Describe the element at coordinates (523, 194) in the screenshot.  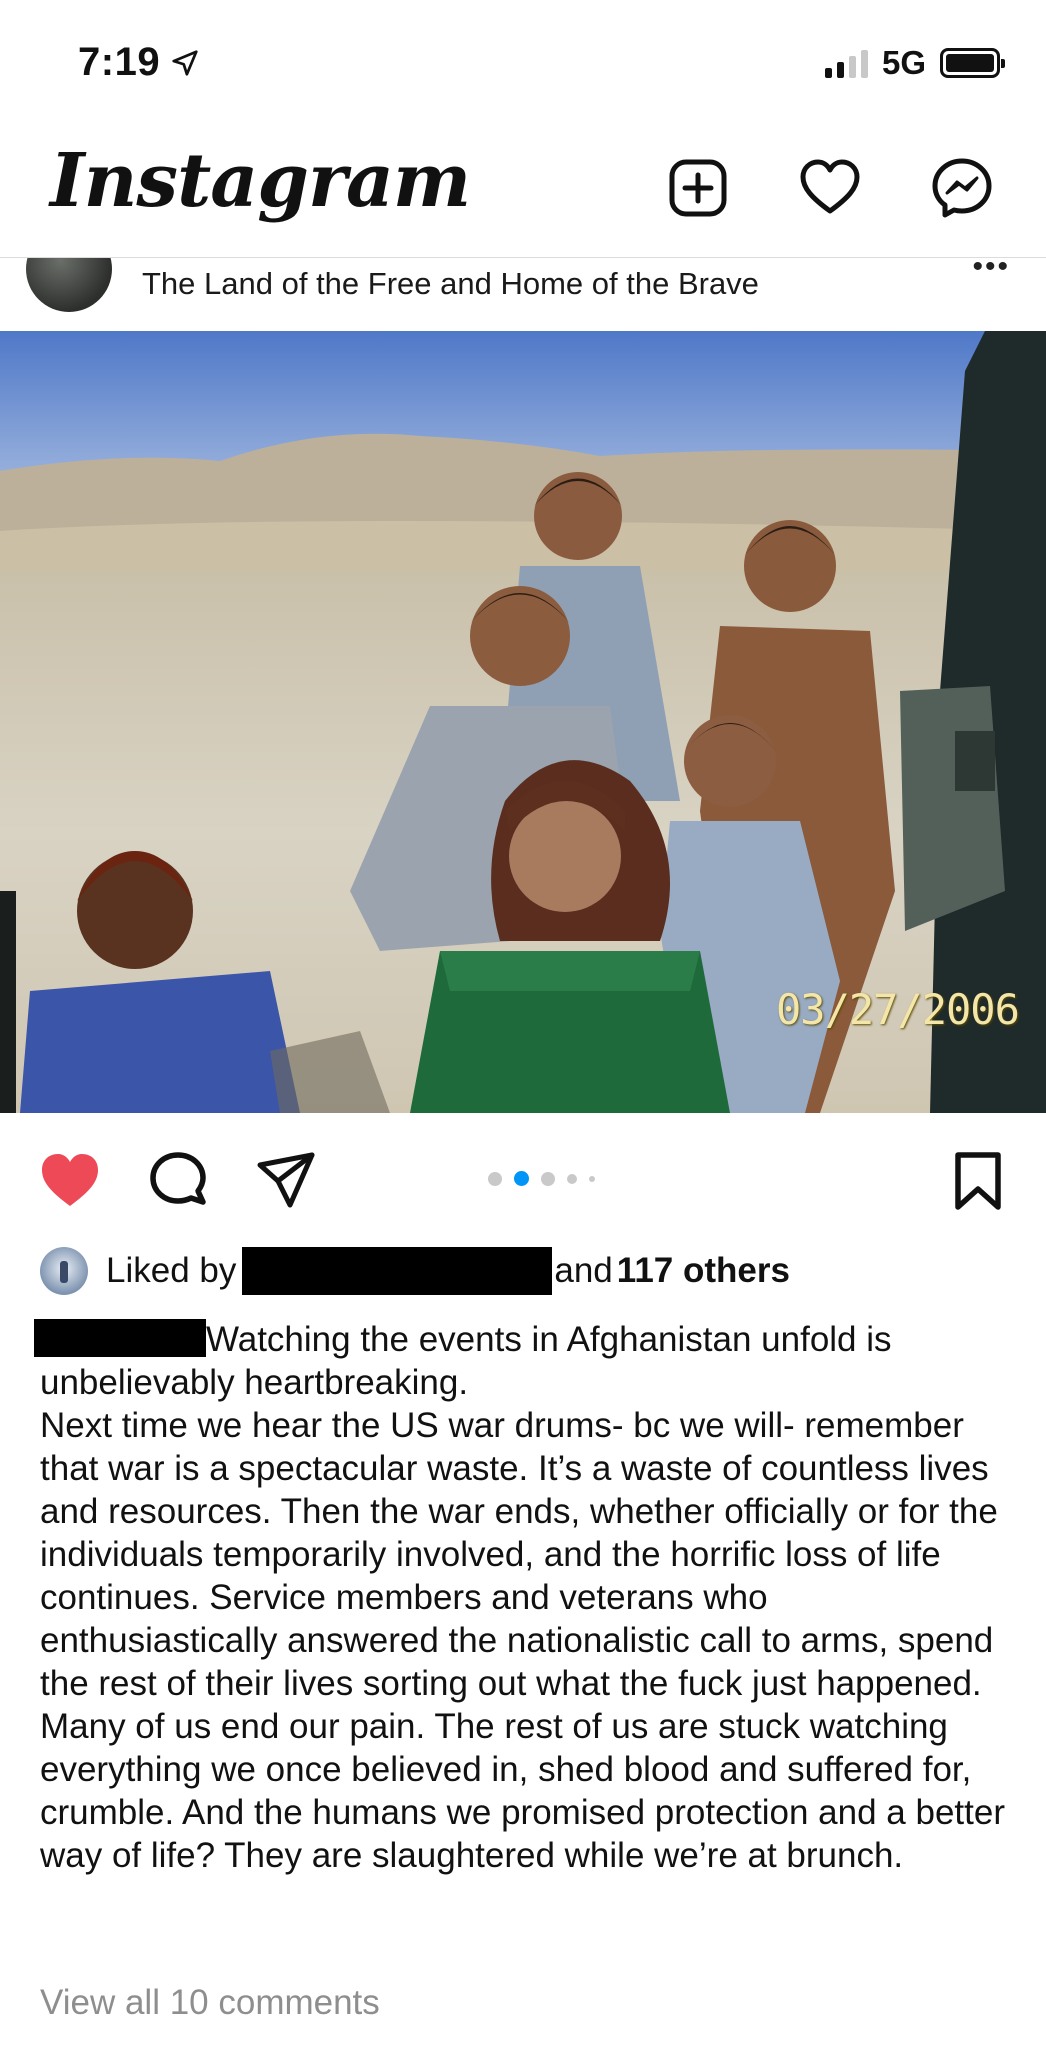
I see `app-header: Instagram` at that location.